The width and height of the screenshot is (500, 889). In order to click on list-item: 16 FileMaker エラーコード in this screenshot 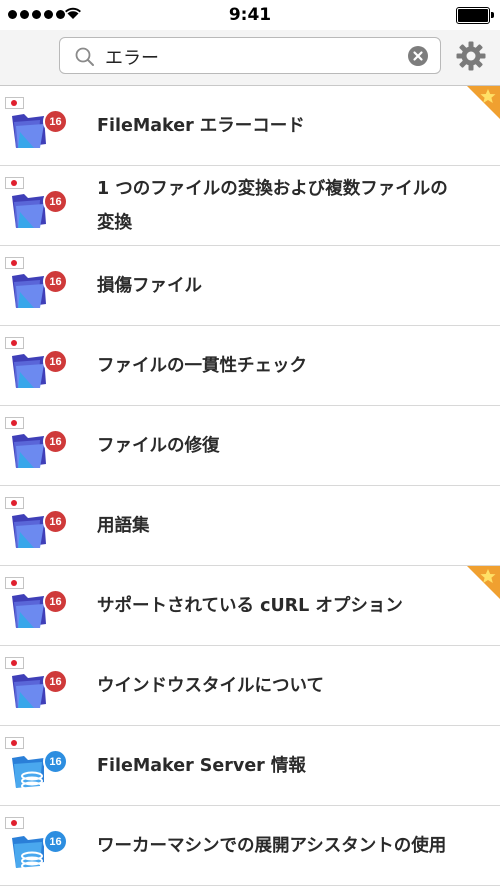, I will do `click(250, 126)`.